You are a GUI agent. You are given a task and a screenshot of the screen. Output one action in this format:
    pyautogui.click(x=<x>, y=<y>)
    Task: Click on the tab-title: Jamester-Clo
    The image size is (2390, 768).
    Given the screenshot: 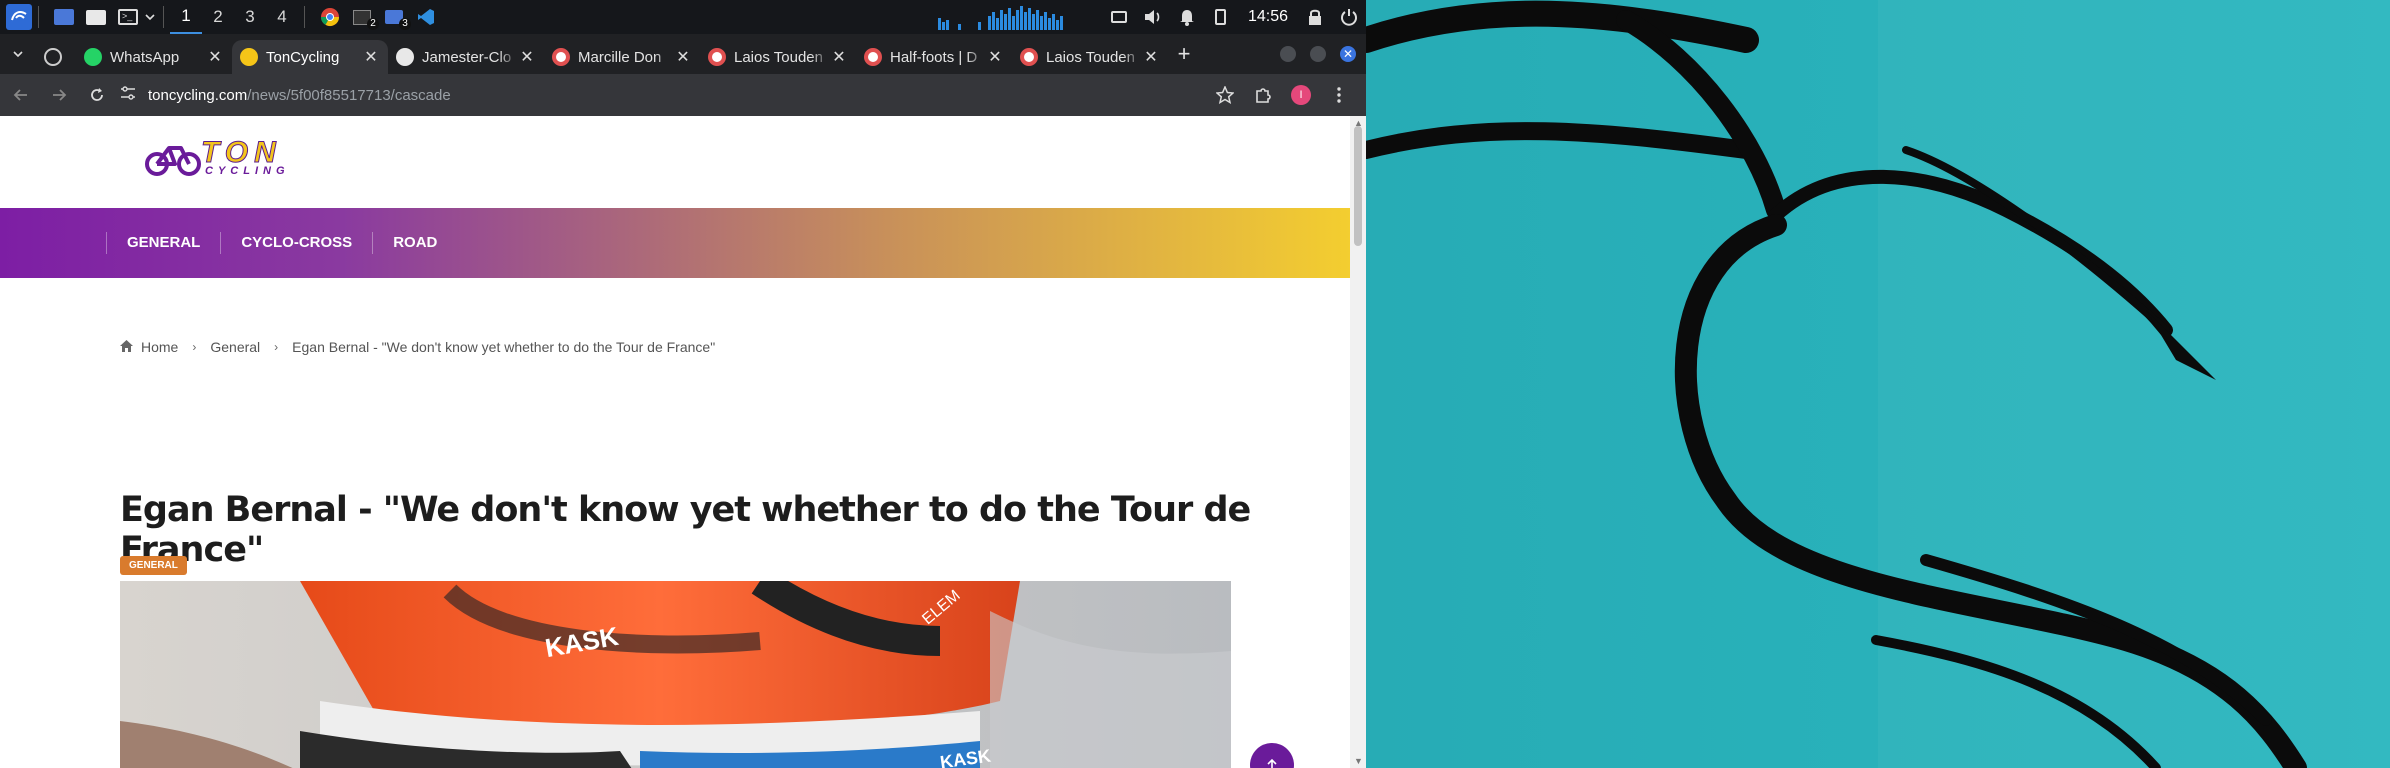 What is the action you would take?
    pyautogui.click(x=467, y=57)
    